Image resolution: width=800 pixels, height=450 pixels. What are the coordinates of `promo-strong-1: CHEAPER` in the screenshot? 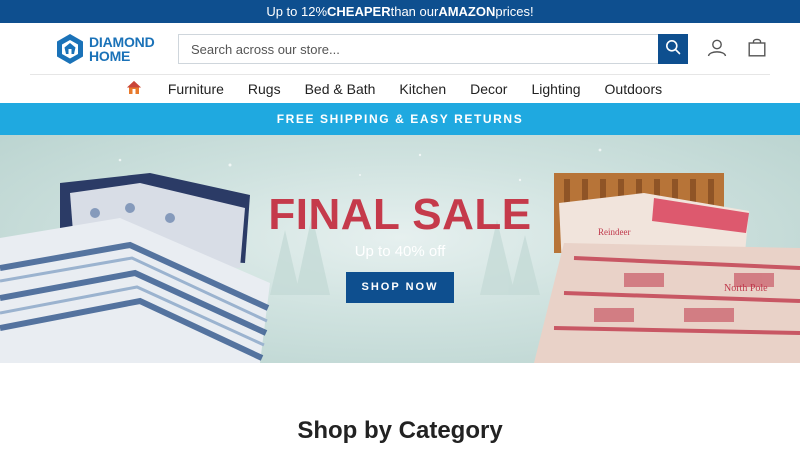 It's located at (359, 11).